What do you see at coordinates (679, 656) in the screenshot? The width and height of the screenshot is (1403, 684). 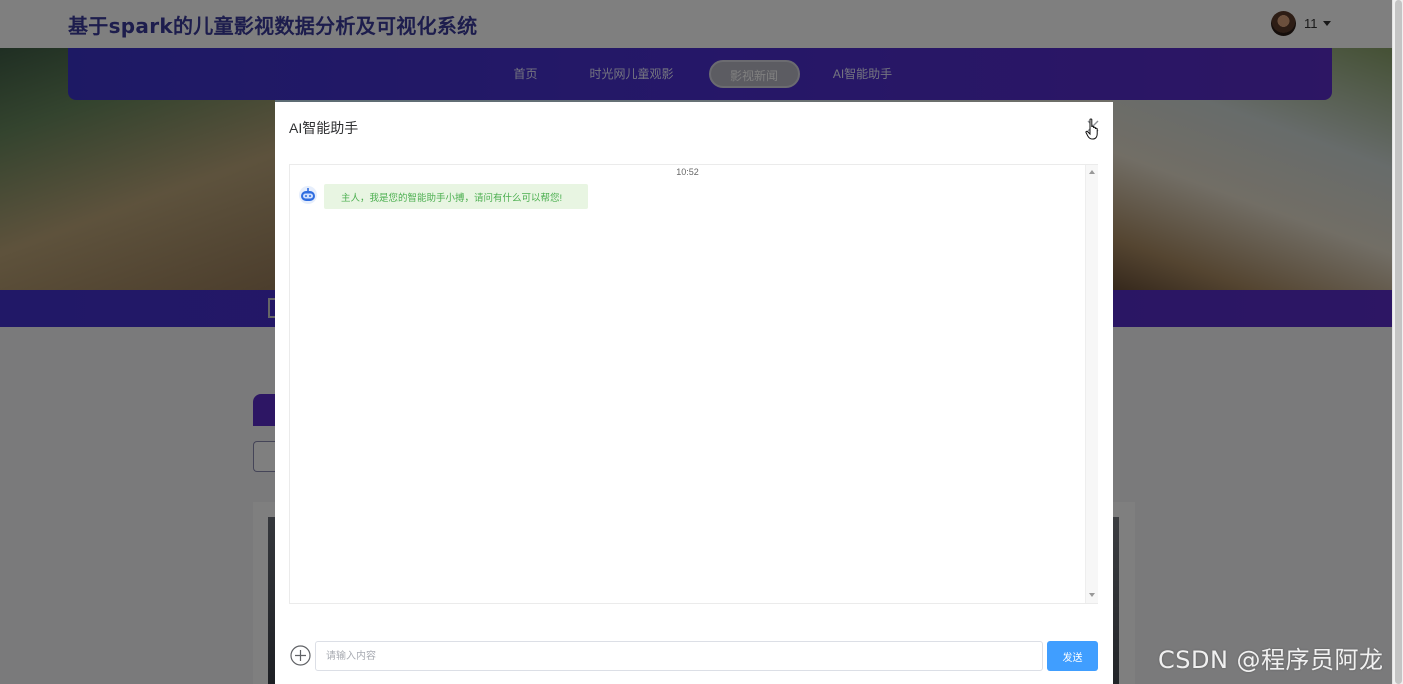 I see `message-input` at bounding box center [679, 656].